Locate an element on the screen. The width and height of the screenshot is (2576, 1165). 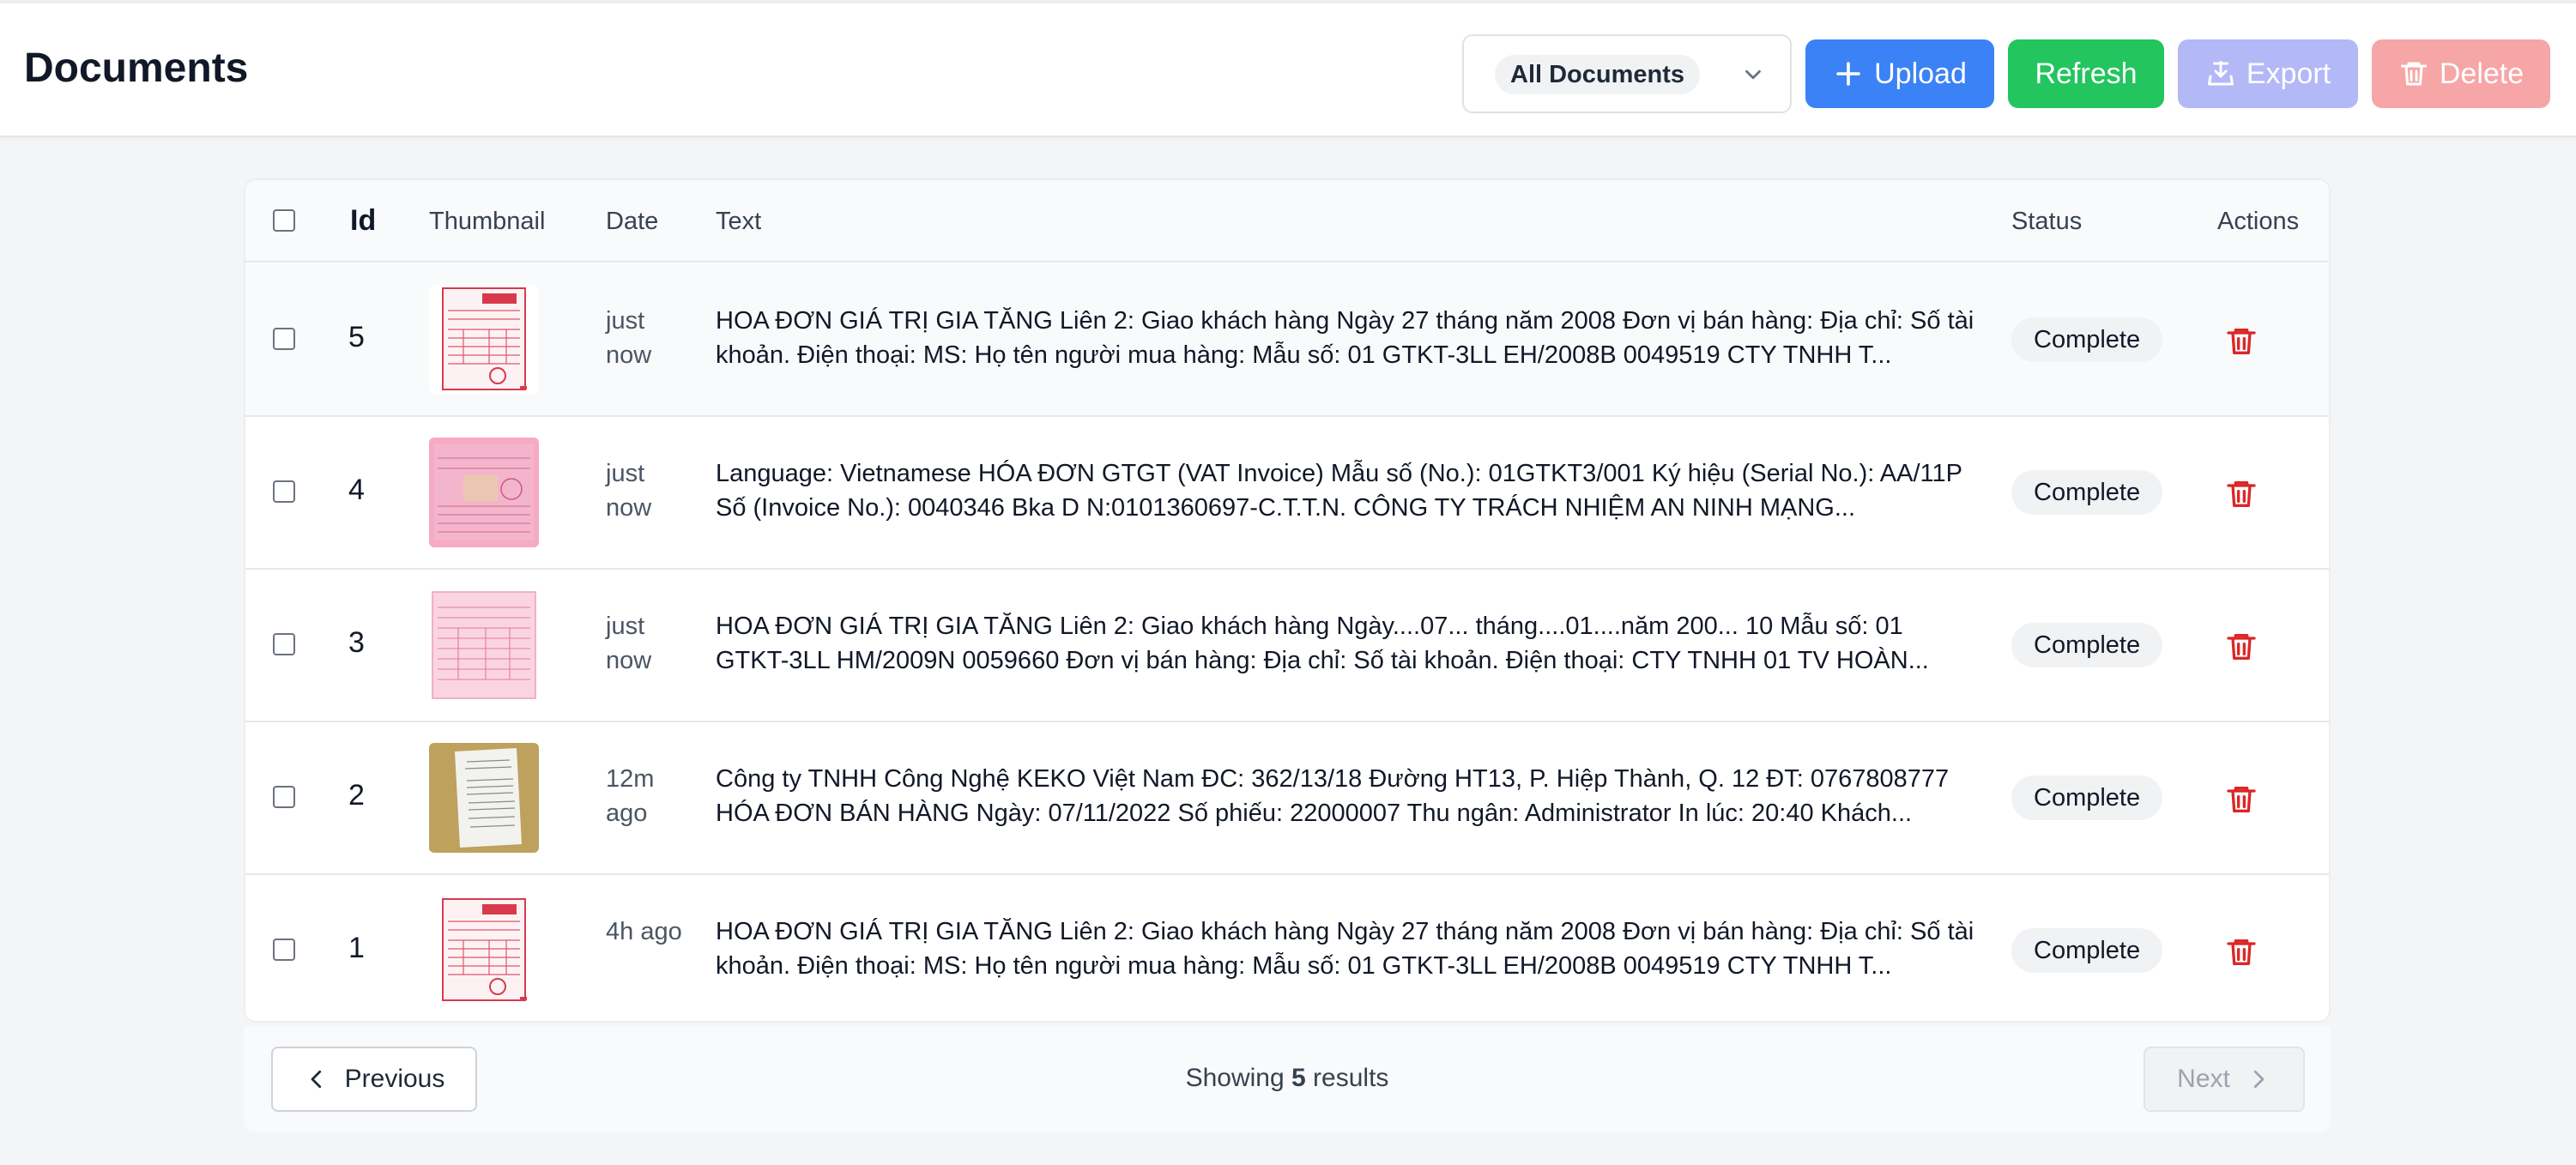
document-filter-select: All Documents is located at coordinates (1627, 73).